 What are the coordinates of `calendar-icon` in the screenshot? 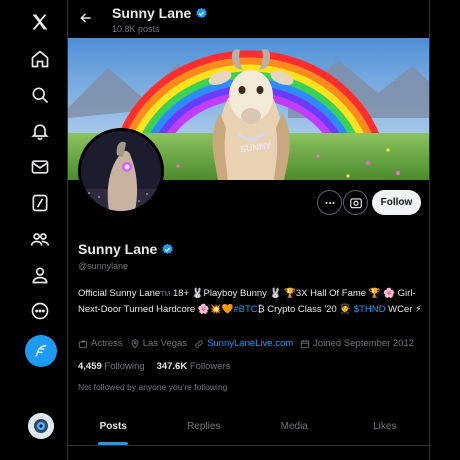 It's located at (305, 343).